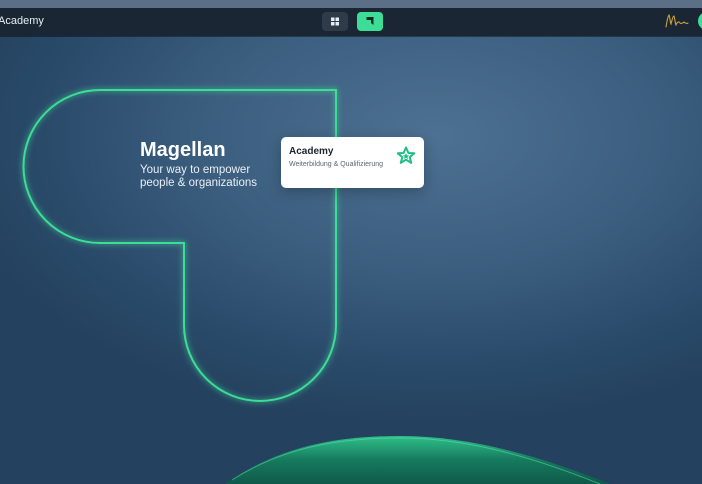 The height and width of the screenshot is (484, 702). I want to click on hero-subtitle-line2: people & organizations, so click(198, 183).